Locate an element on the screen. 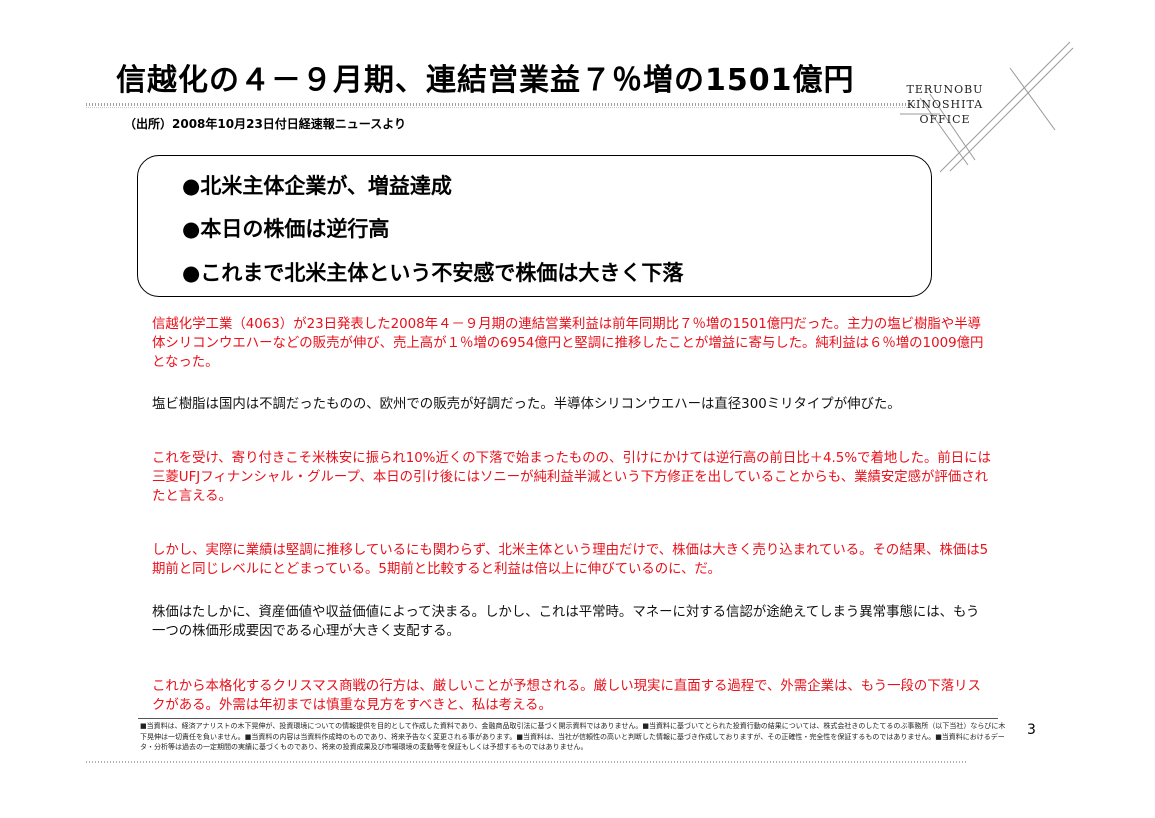 The width and height of the screenshot is (1155, 818). title-underline is located at coordinates (501, 104).